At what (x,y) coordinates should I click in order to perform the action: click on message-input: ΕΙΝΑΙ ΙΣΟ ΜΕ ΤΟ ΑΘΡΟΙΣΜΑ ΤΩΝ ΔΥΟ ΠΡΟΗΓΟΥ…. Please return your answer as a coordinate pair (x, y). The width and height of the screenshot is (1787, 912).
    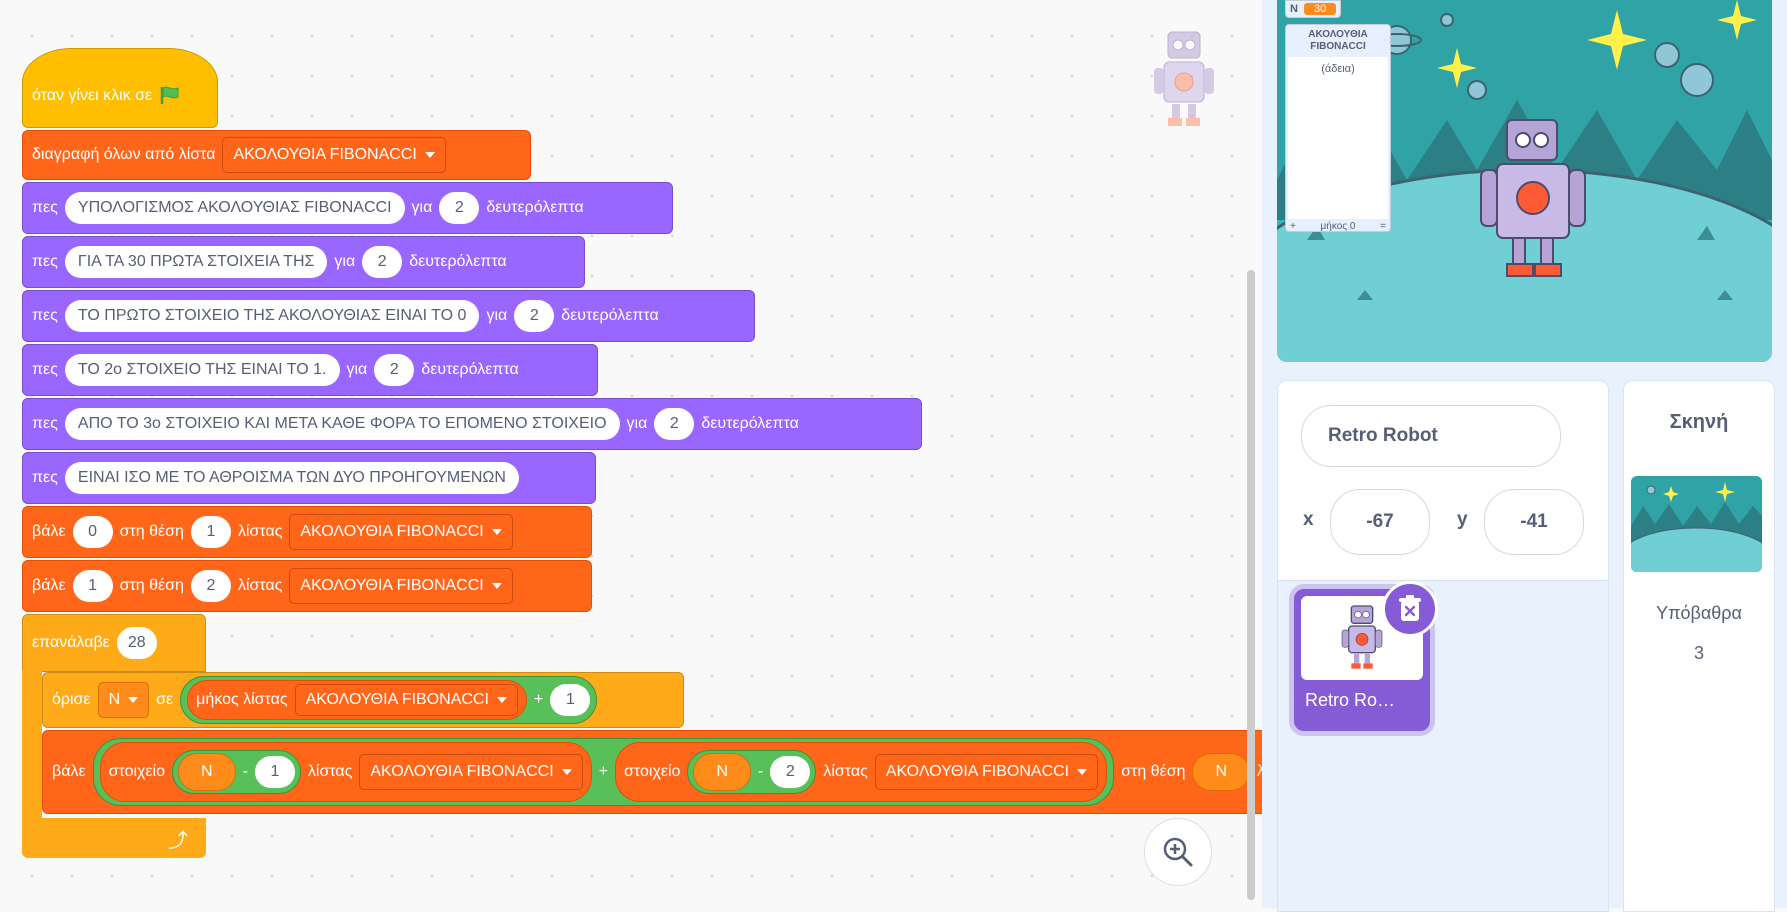
    Looking at the image, I should click on (291, 478).